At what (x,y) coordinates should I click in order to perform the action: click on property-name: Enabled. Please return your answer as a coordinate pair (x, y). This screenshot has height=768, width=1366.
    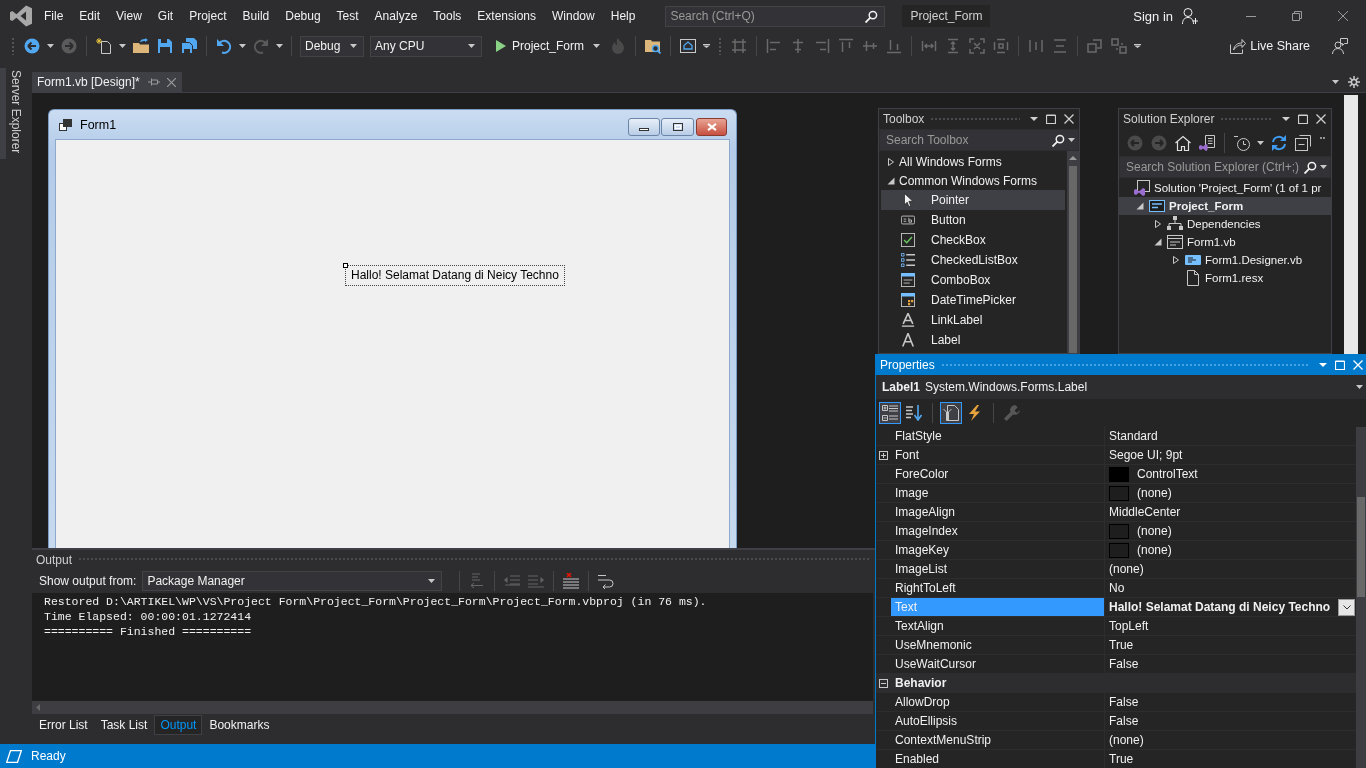
    Looking at the image, I should click on (998, 759).